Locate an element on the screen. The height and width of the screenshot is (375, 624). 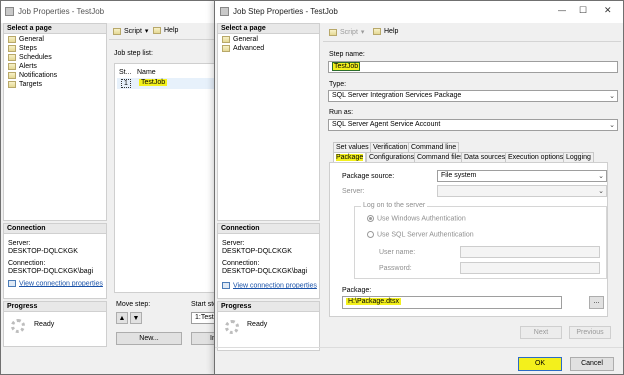
type-value: SQL Server Integration Services Package is located at coordinates (397, 95).